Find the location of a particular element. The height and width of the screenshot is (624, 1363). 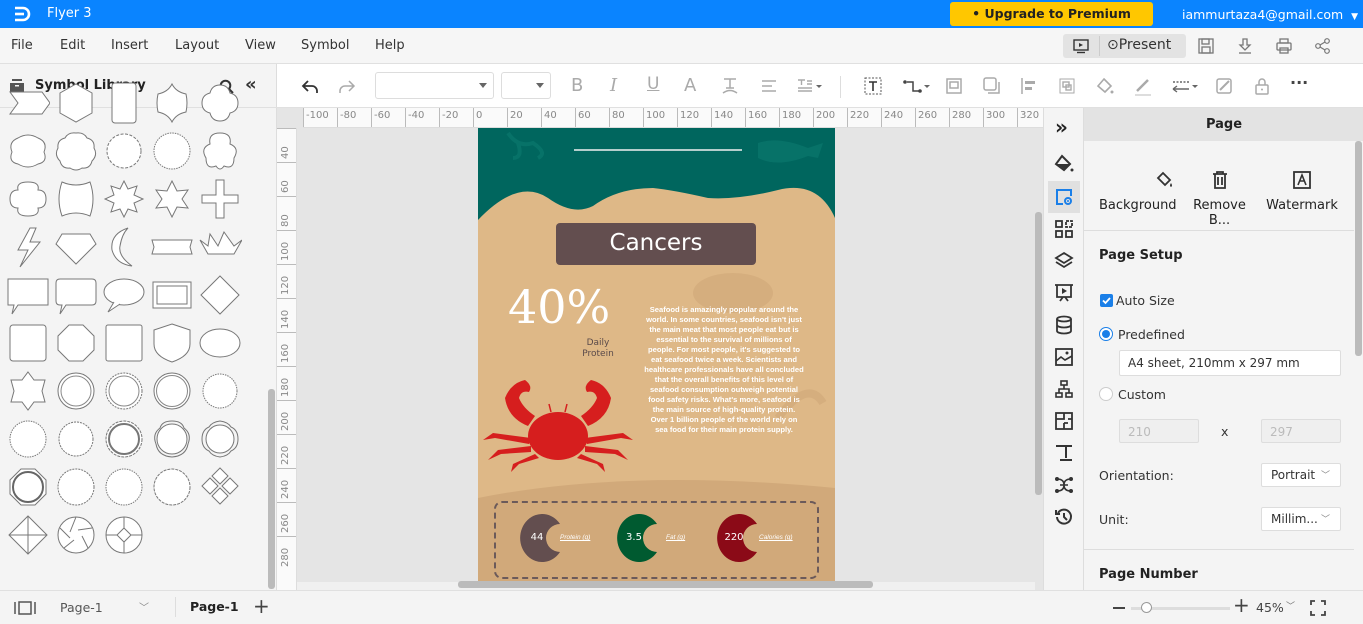

add-page-icon: + is located at coordinates (261, 606).